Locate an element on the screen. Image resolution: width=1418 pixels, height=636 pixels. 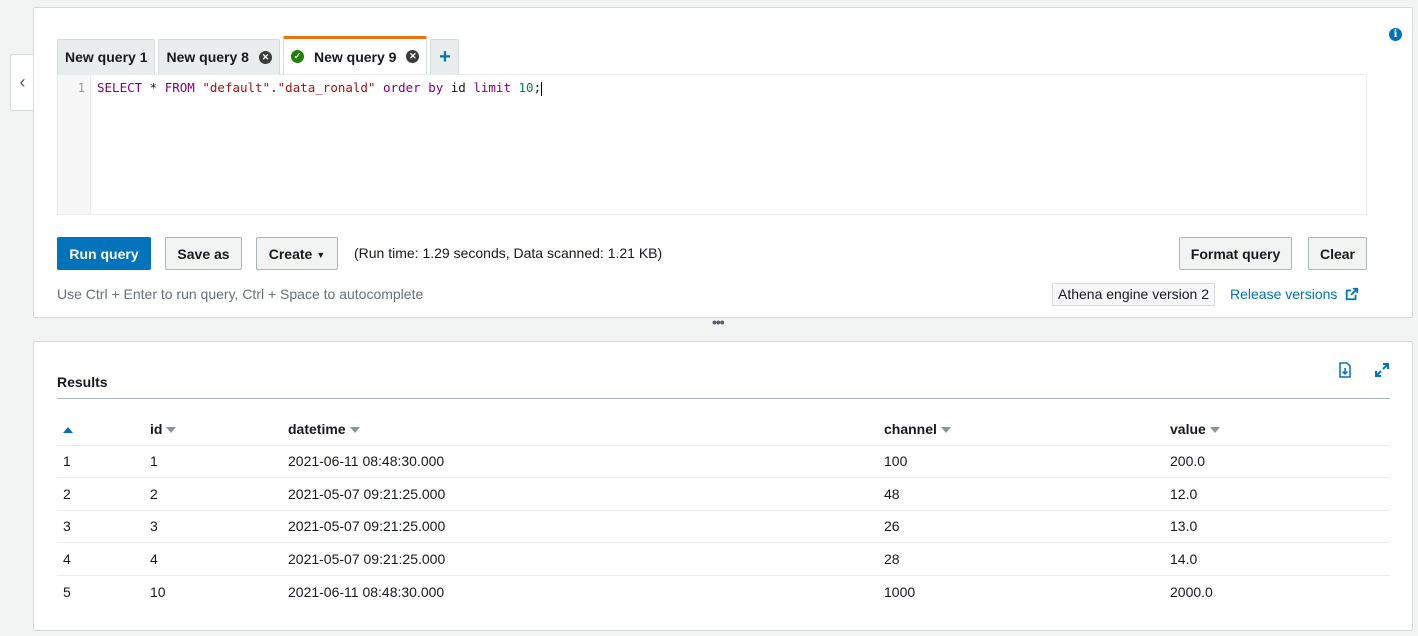
clear-button: Clear is located at coordinates (1337, 253).